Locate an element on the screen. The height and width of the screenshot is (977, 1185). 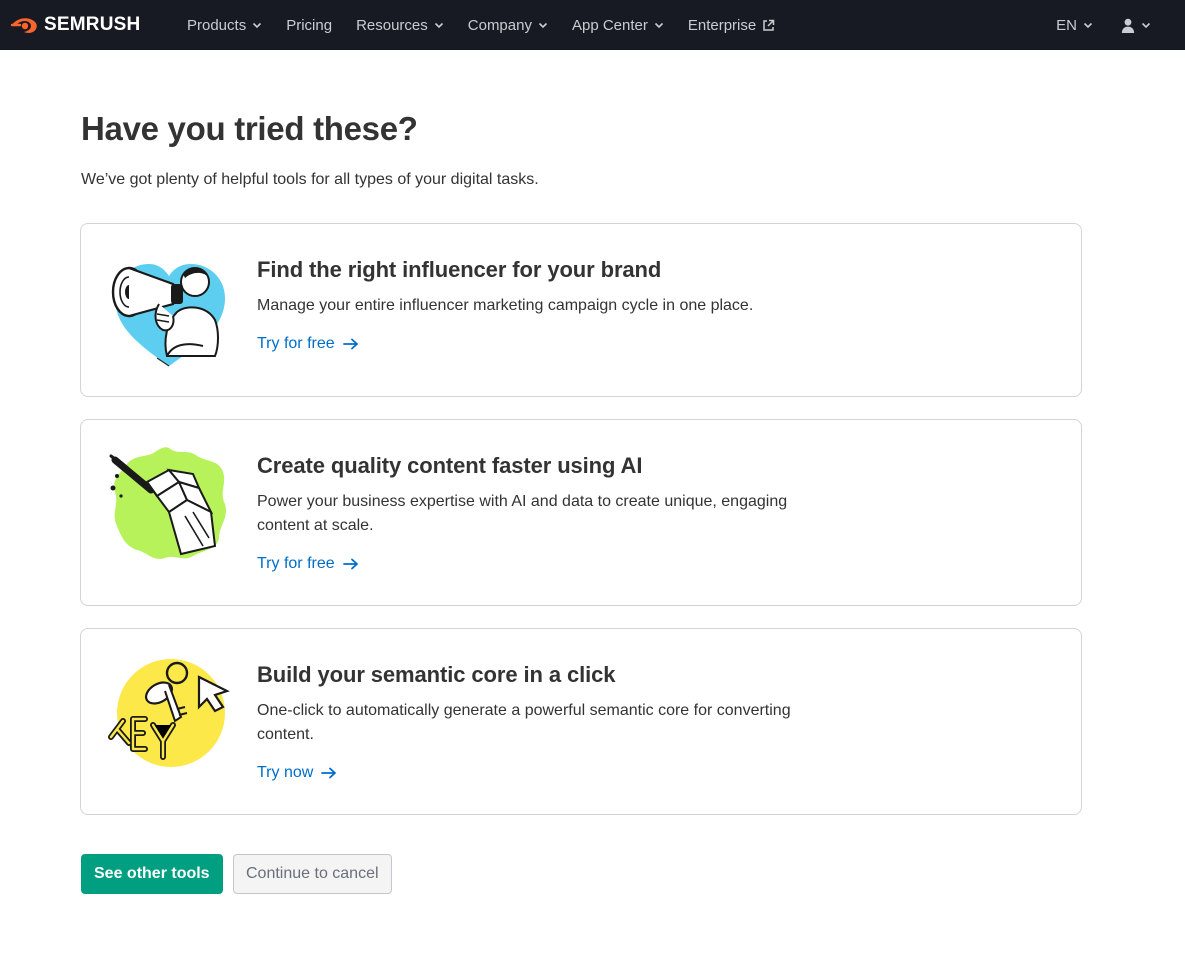
nav-enterprise: Enterprise is located at coordinates (731, 25).